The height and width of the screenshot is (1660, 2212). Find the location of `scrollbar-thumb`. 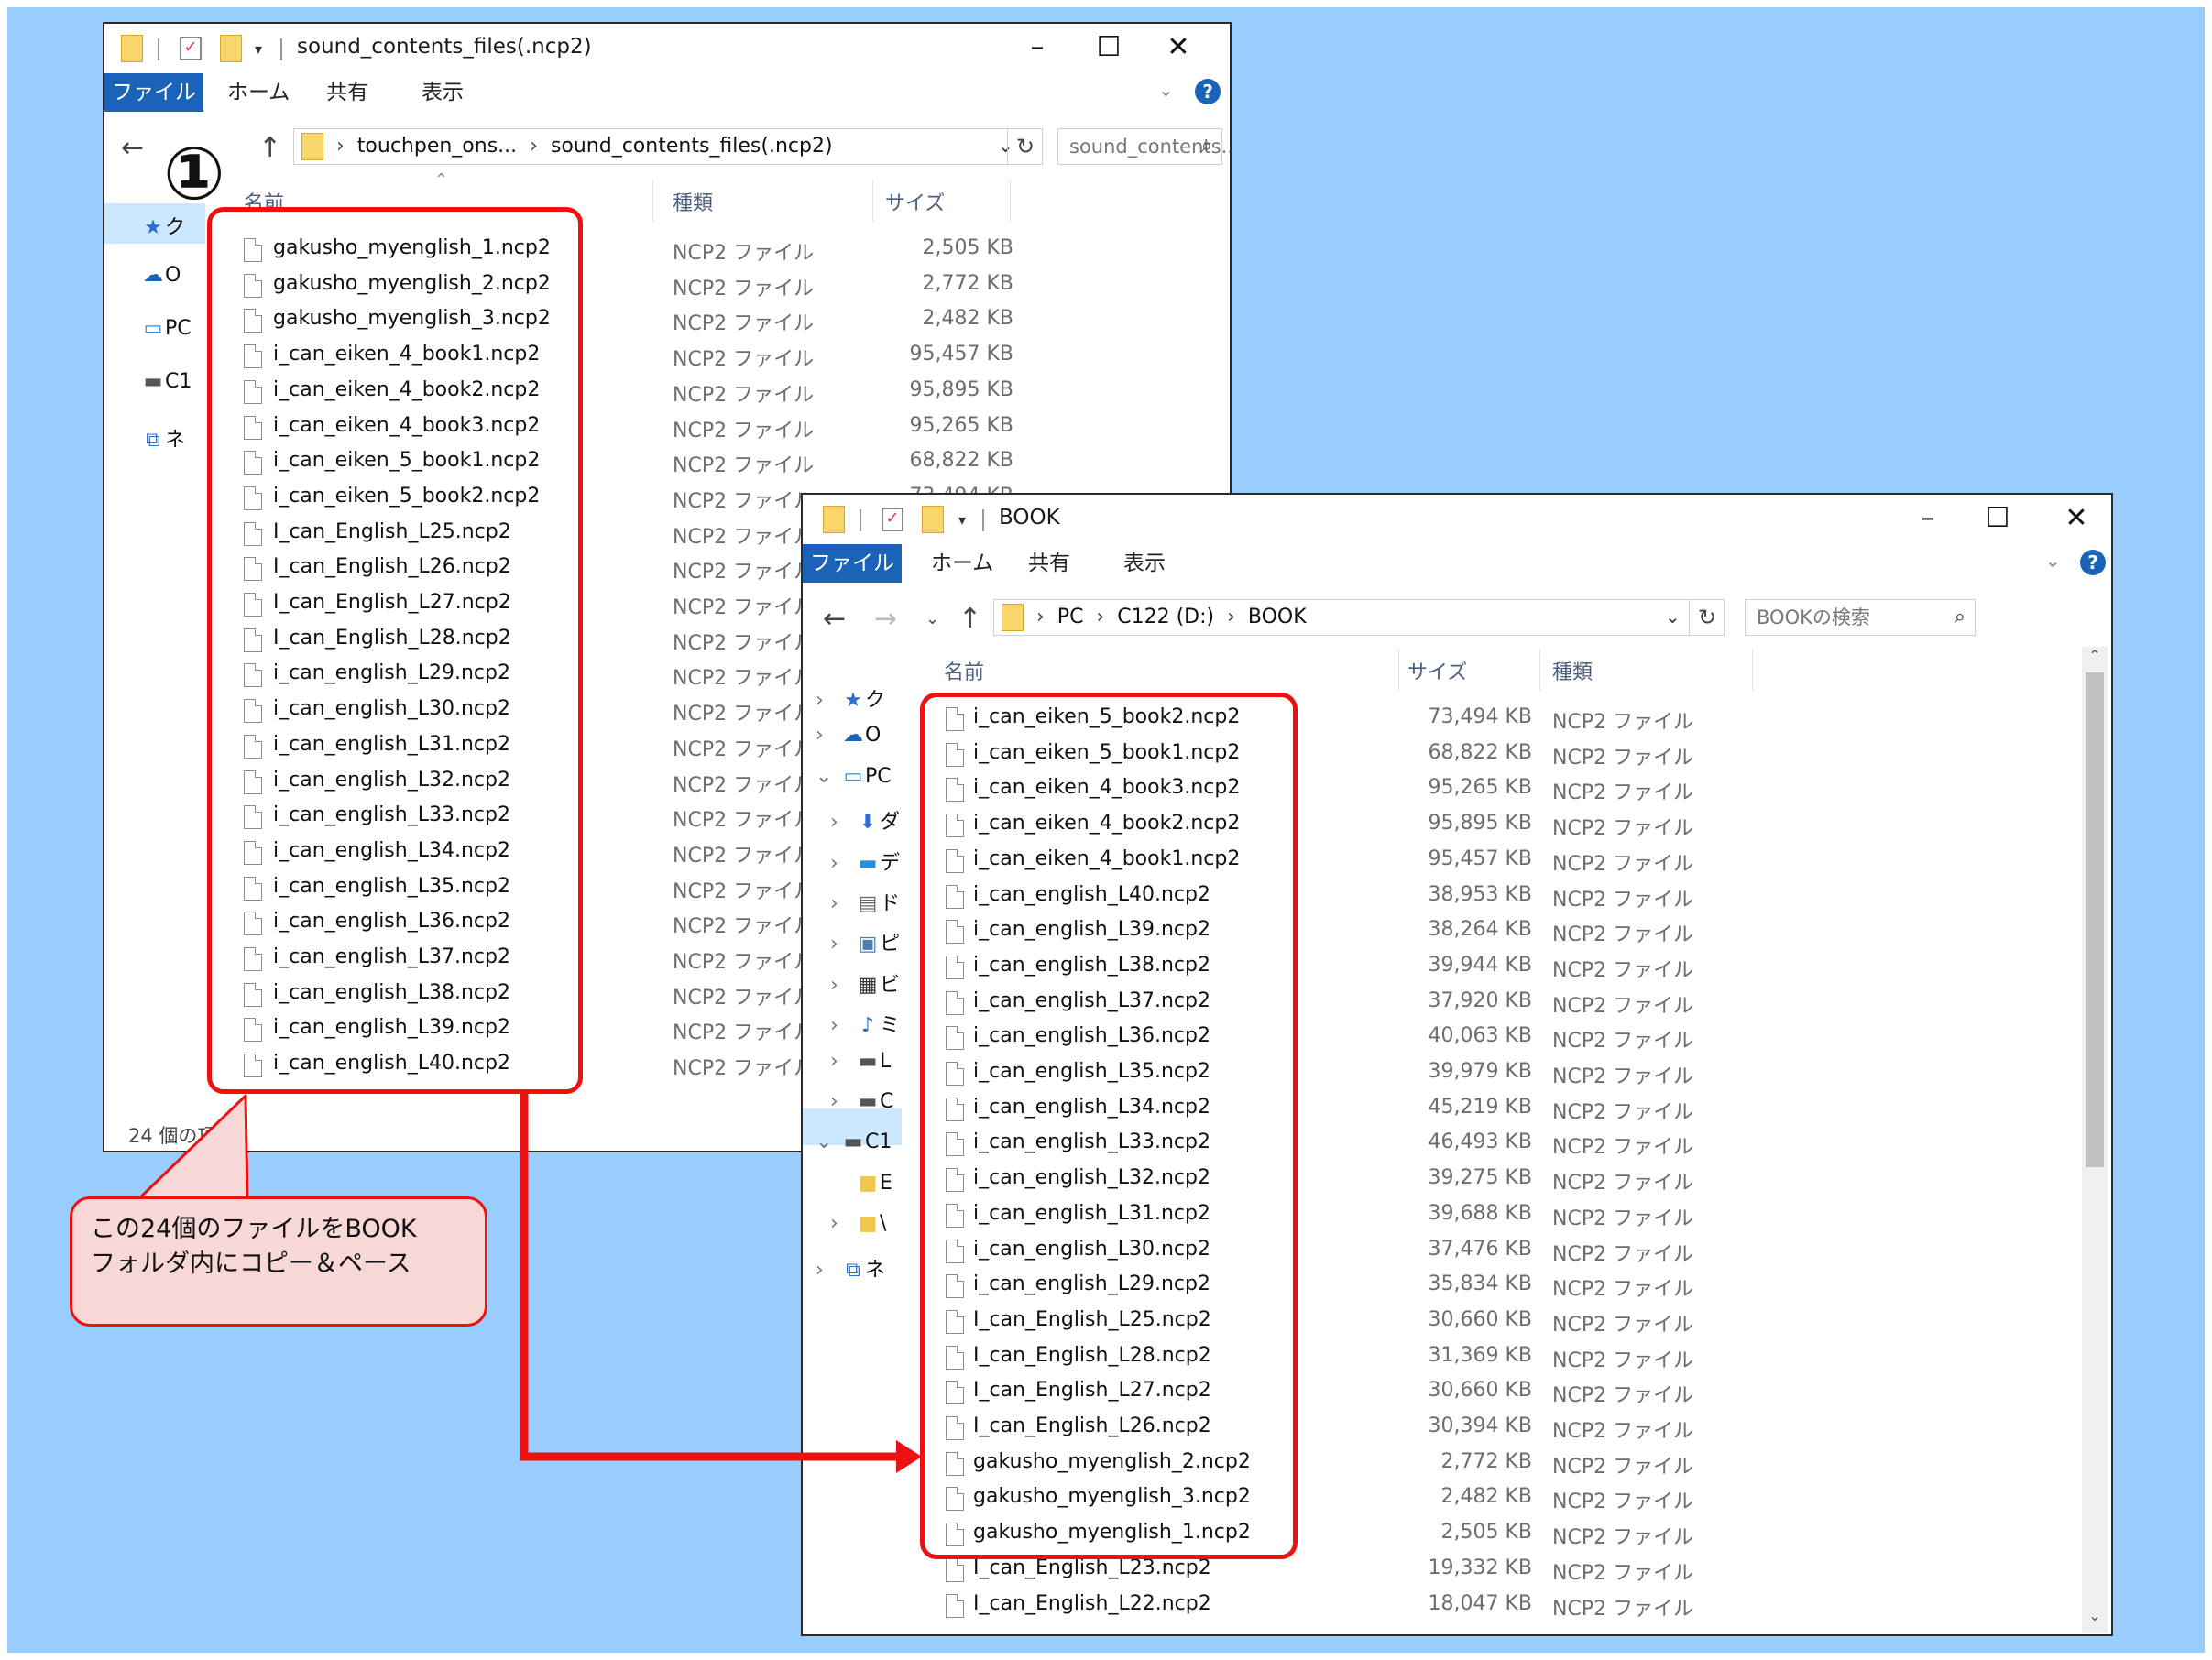

scrollbar-thumb is located at coordinates (2095, 919).